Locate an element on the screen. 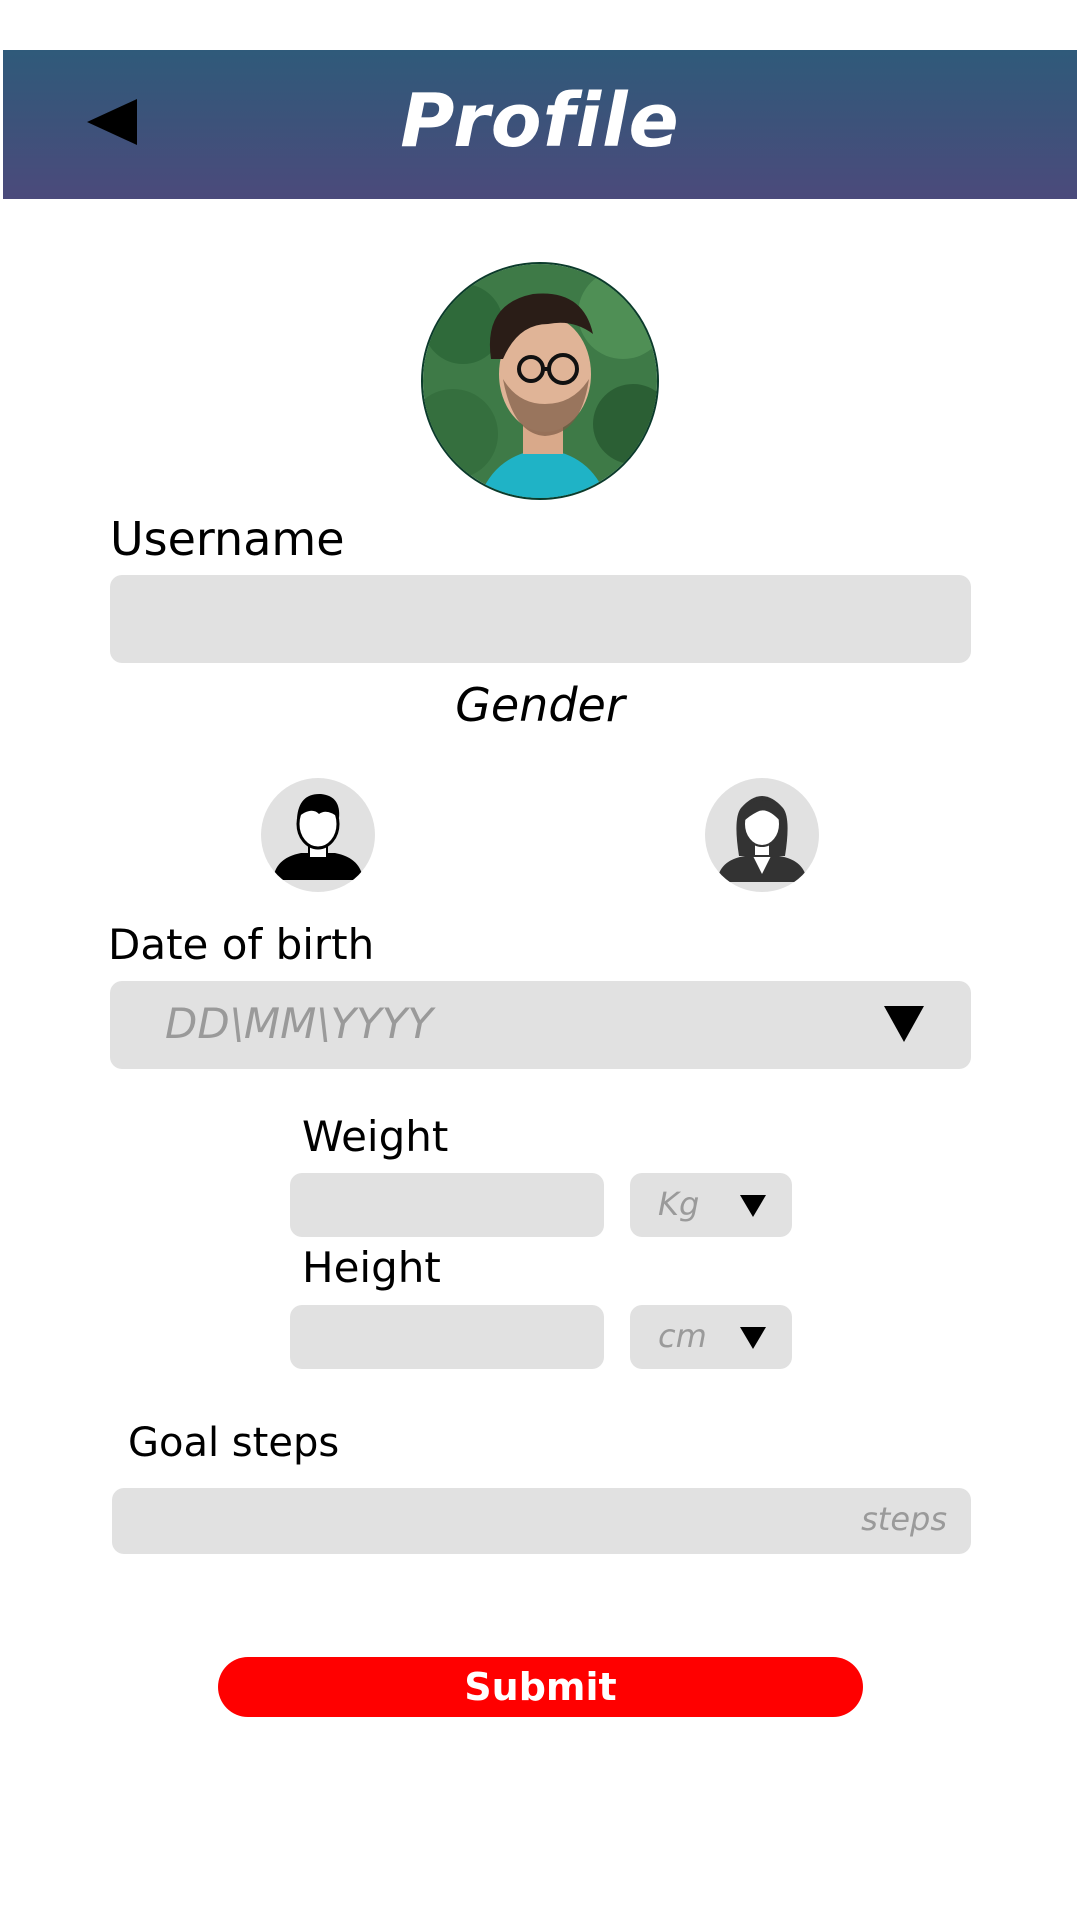 Image resolution: width=1080 pixels, height=1920 pixels. profile-photo-image is located at coordinates (540, 381).